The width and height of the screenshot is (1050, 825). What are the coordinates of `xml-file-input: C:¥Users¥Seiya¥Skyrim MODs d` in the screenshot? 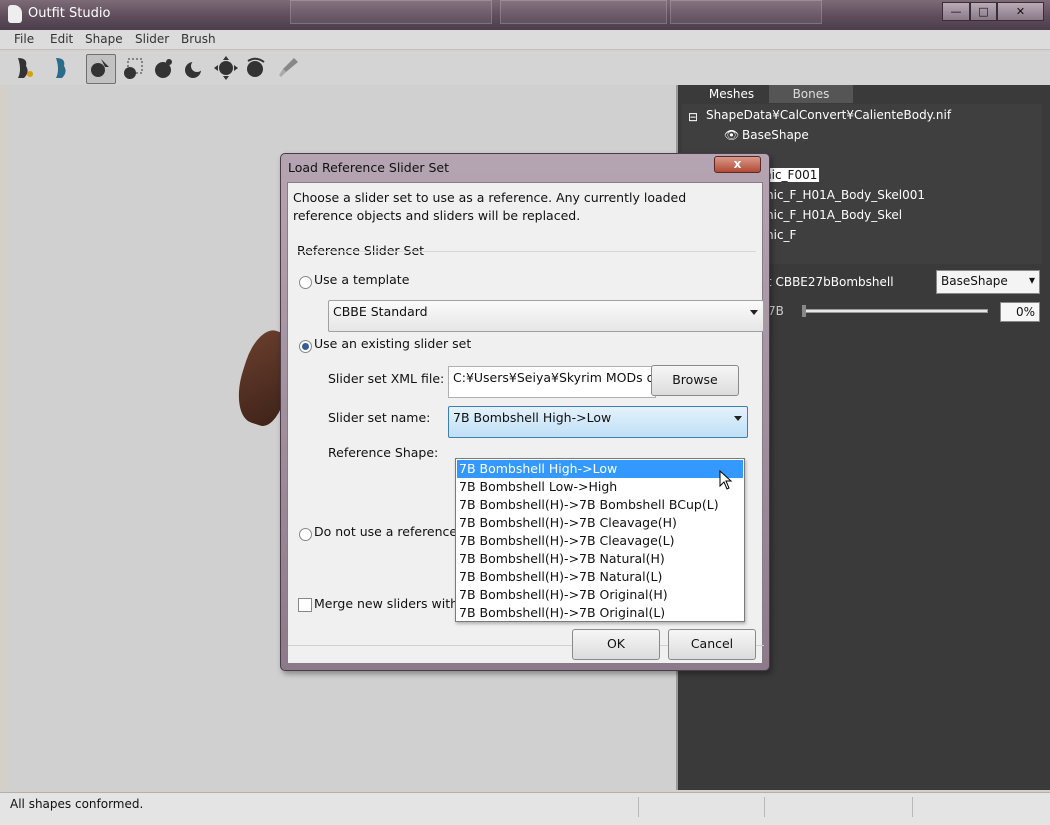 It's located at (552, 382).